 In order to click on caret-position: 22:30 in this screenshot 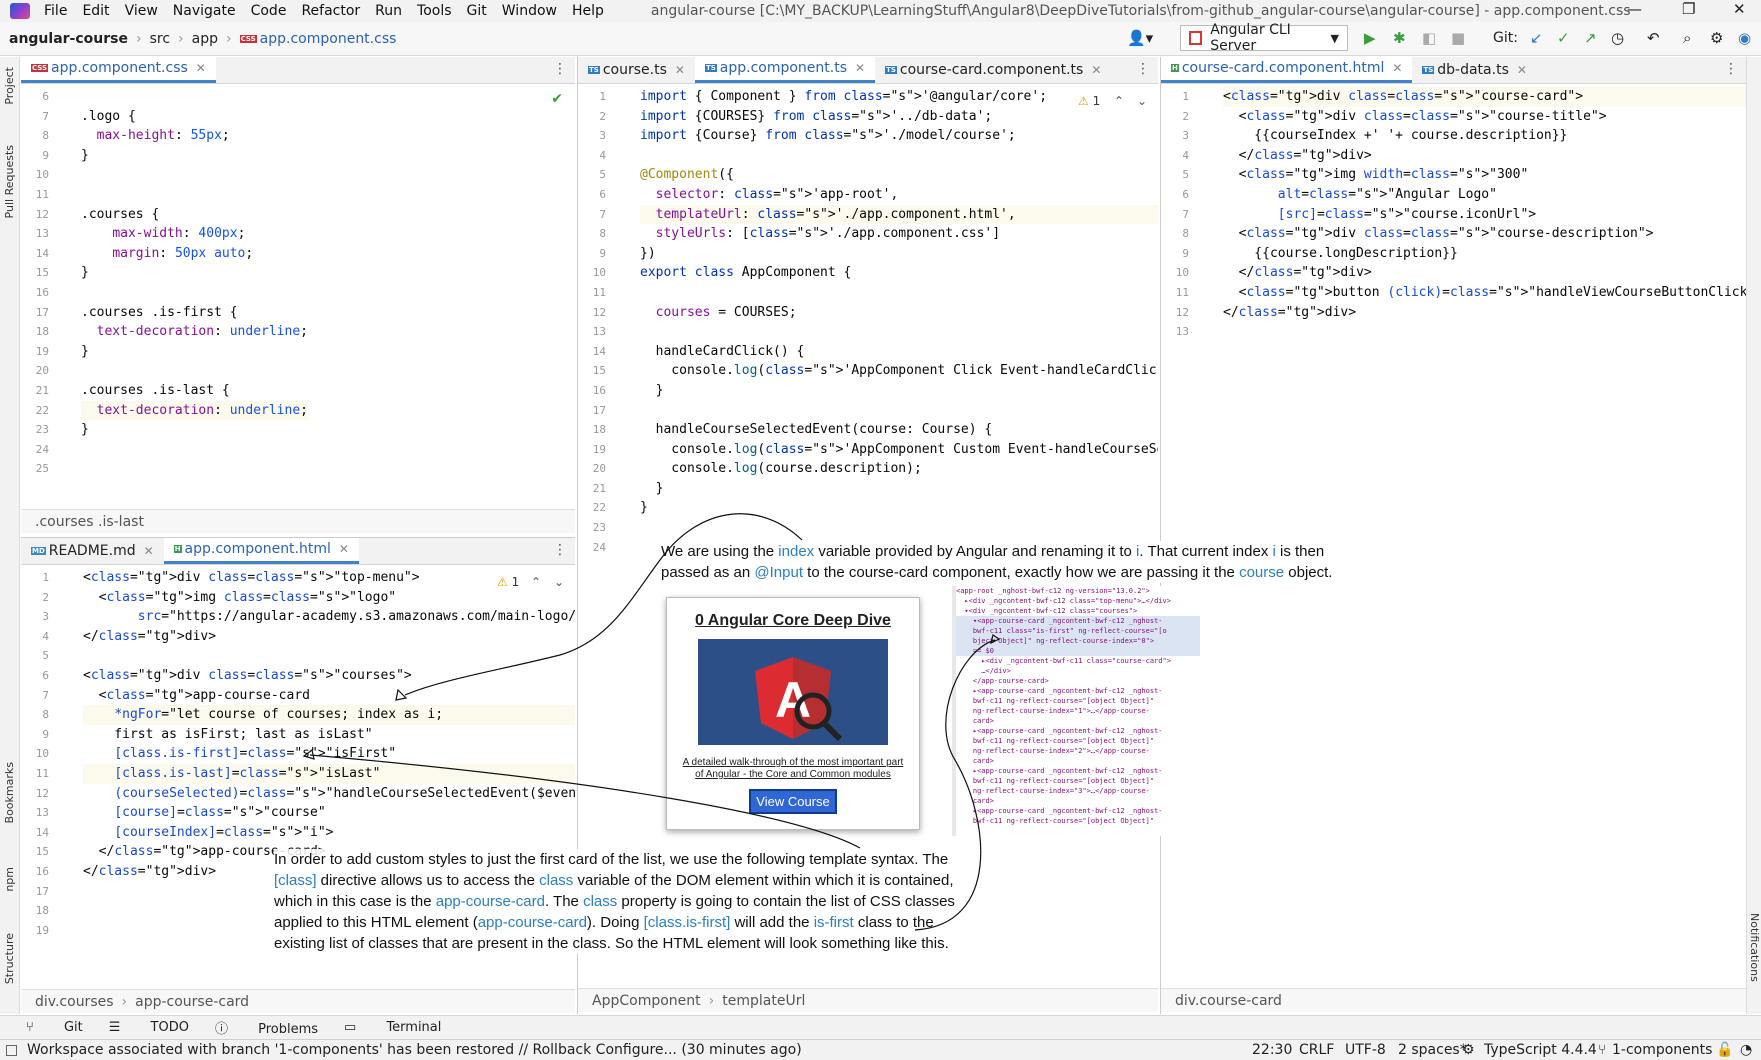, I will do `click(1272, 1050)`.